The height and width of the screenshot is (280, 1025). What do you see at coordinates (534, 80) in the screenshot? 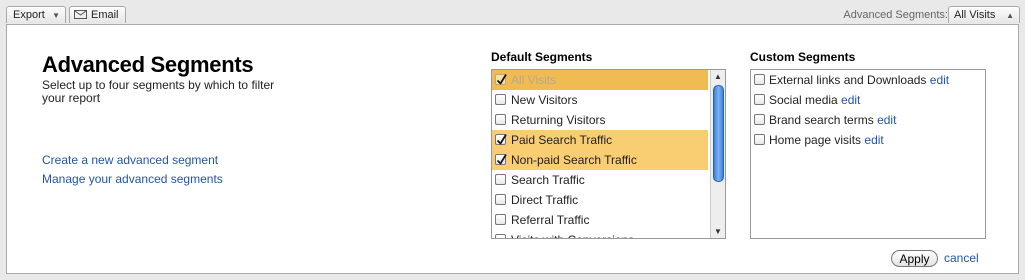
I see `segment-label: All Visits` at bounding box center [534, 80].